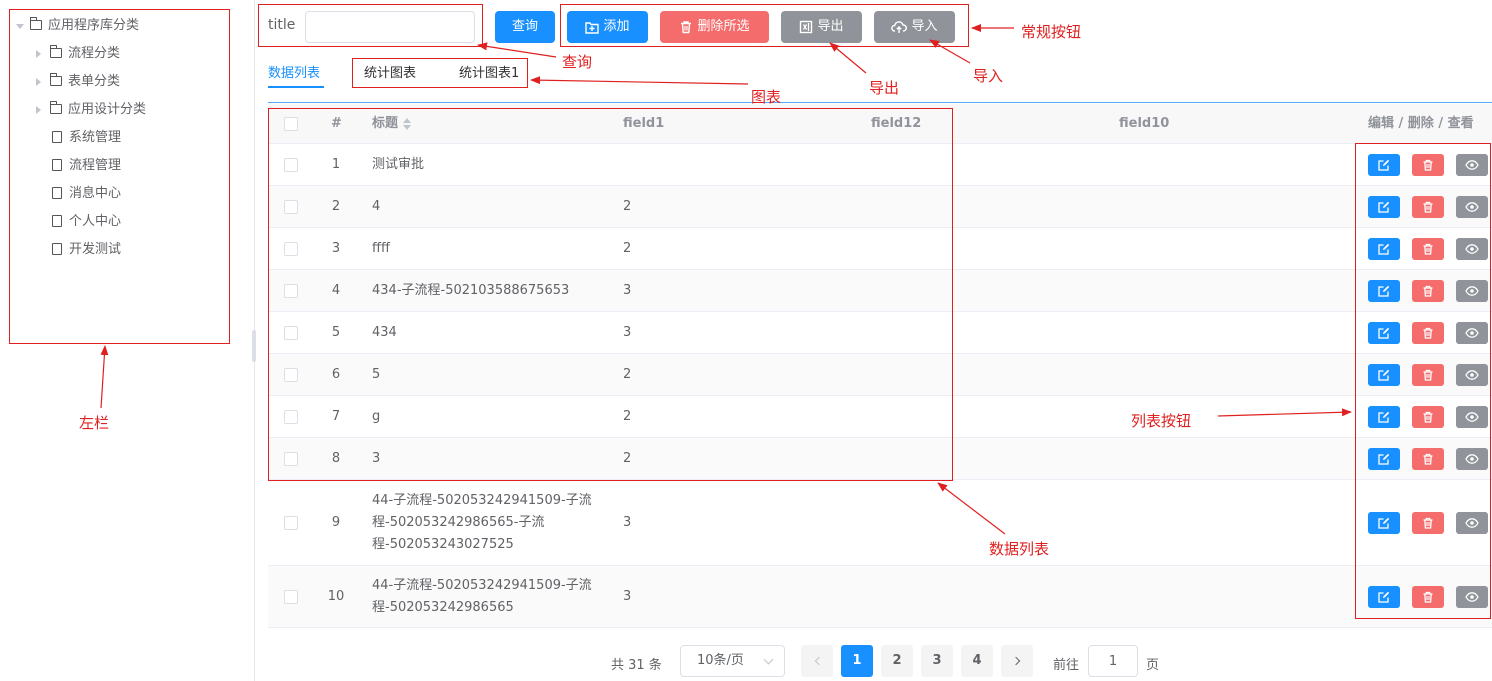 The height and width of the screenshot is (681, 1492). Describe the element at coordinates (1017, 661) in the screenshot. I see `next-page-button` at that location.